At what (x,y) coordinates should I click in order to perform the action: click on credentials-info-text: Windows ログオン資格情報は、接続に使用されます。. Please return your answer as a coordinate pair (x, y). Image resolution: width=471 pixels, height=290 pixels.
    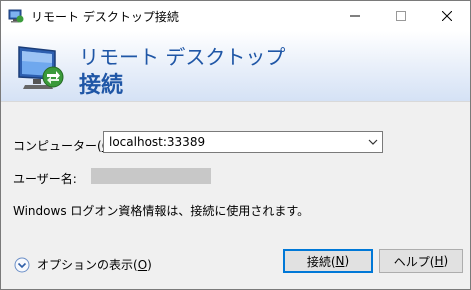
    Looking at the image, I should click on (161, 211).